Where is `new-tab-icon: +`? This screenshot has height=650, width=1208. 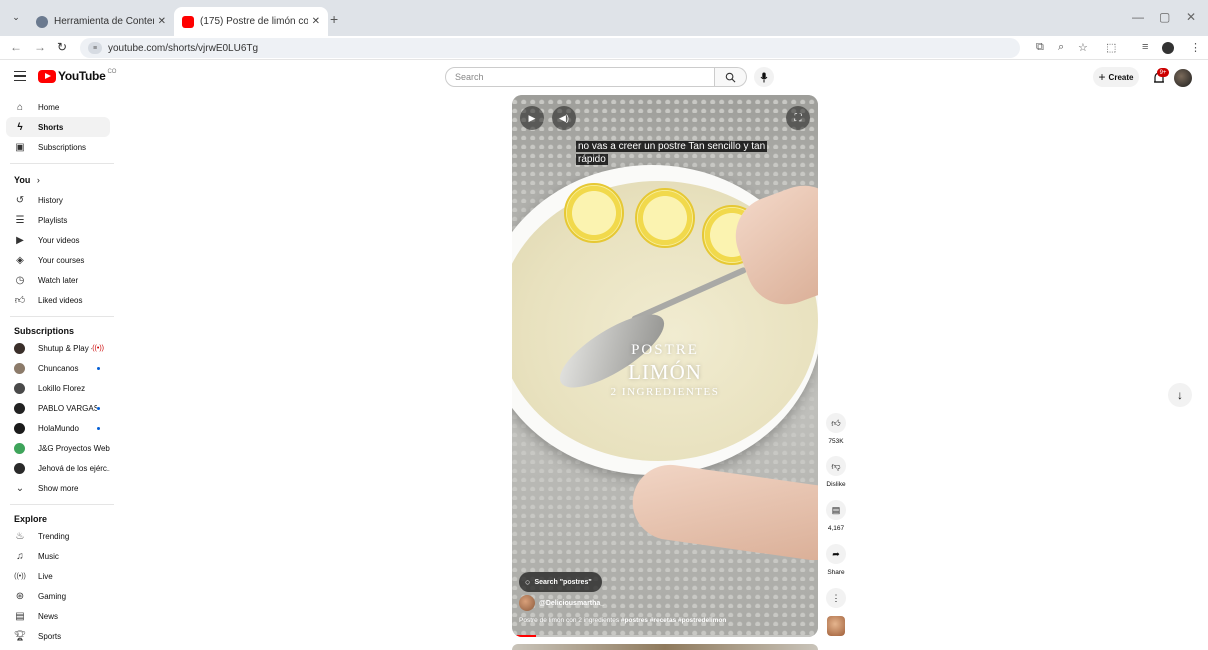
new-tab-icon: + is located at coordinates (334, 19).